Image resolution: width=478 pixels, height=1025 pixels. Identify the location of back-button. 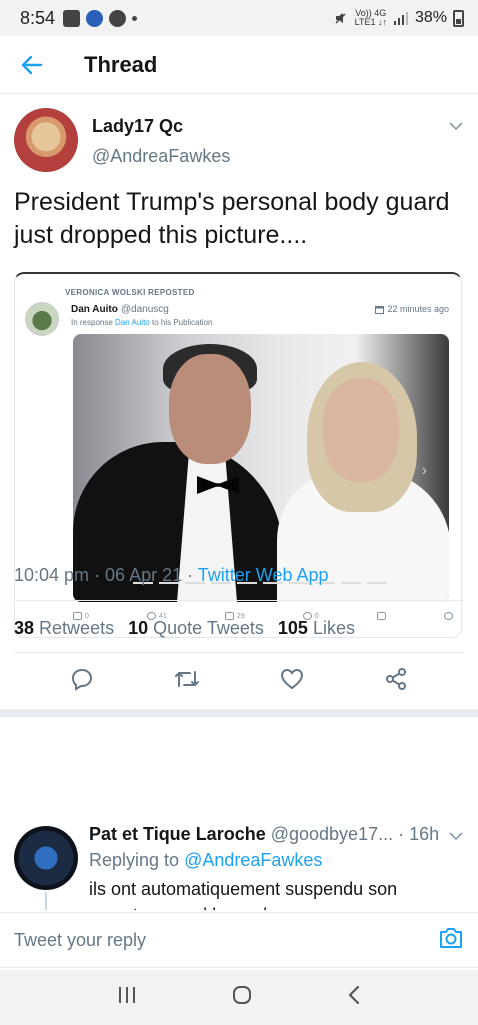
(32, 65).